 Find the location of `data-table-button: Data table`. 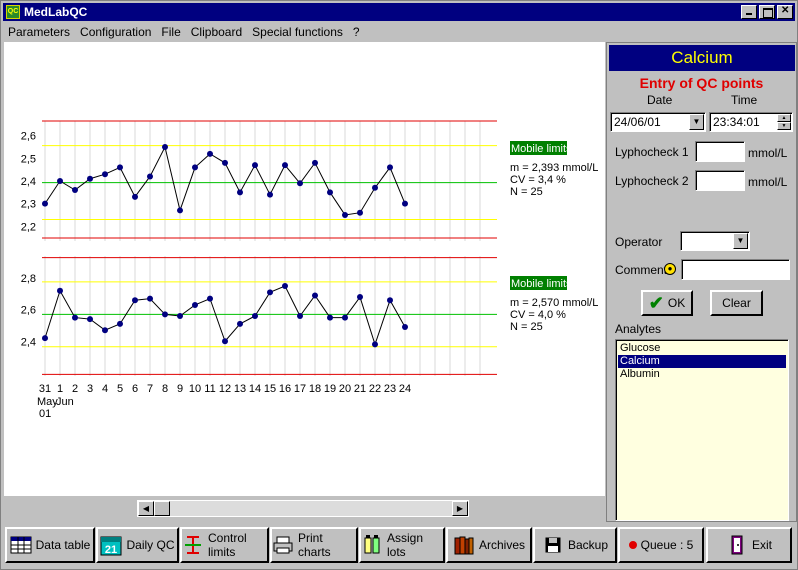

data-table-button: Data table is located at coordinates (50, 545).